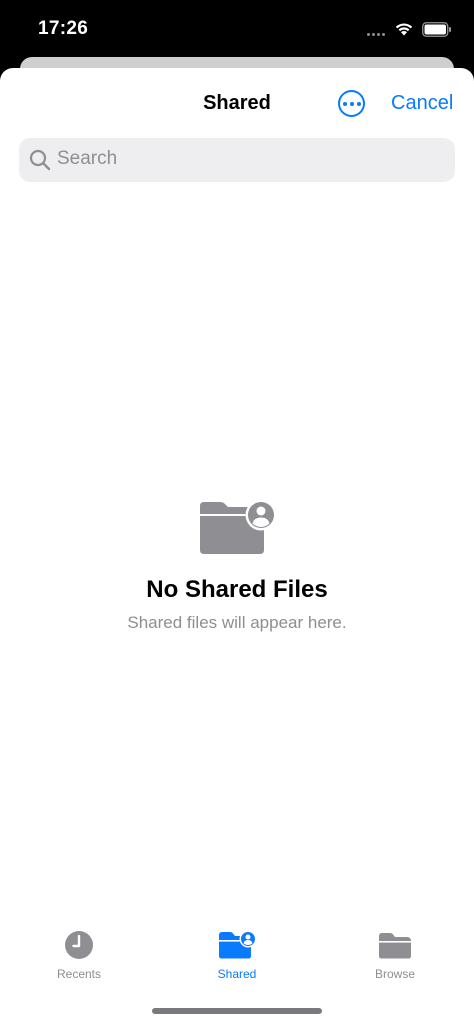  I want to click on clock-icon, so click(79, 945).